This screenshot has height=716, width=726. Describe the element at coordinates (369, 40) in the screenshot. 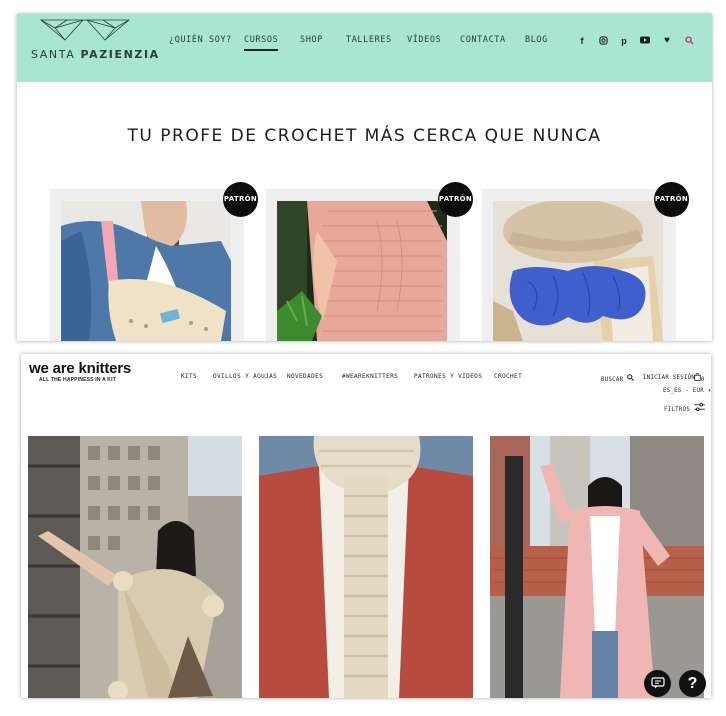

I see `nav-item-talleres: TALLERES` at that location.